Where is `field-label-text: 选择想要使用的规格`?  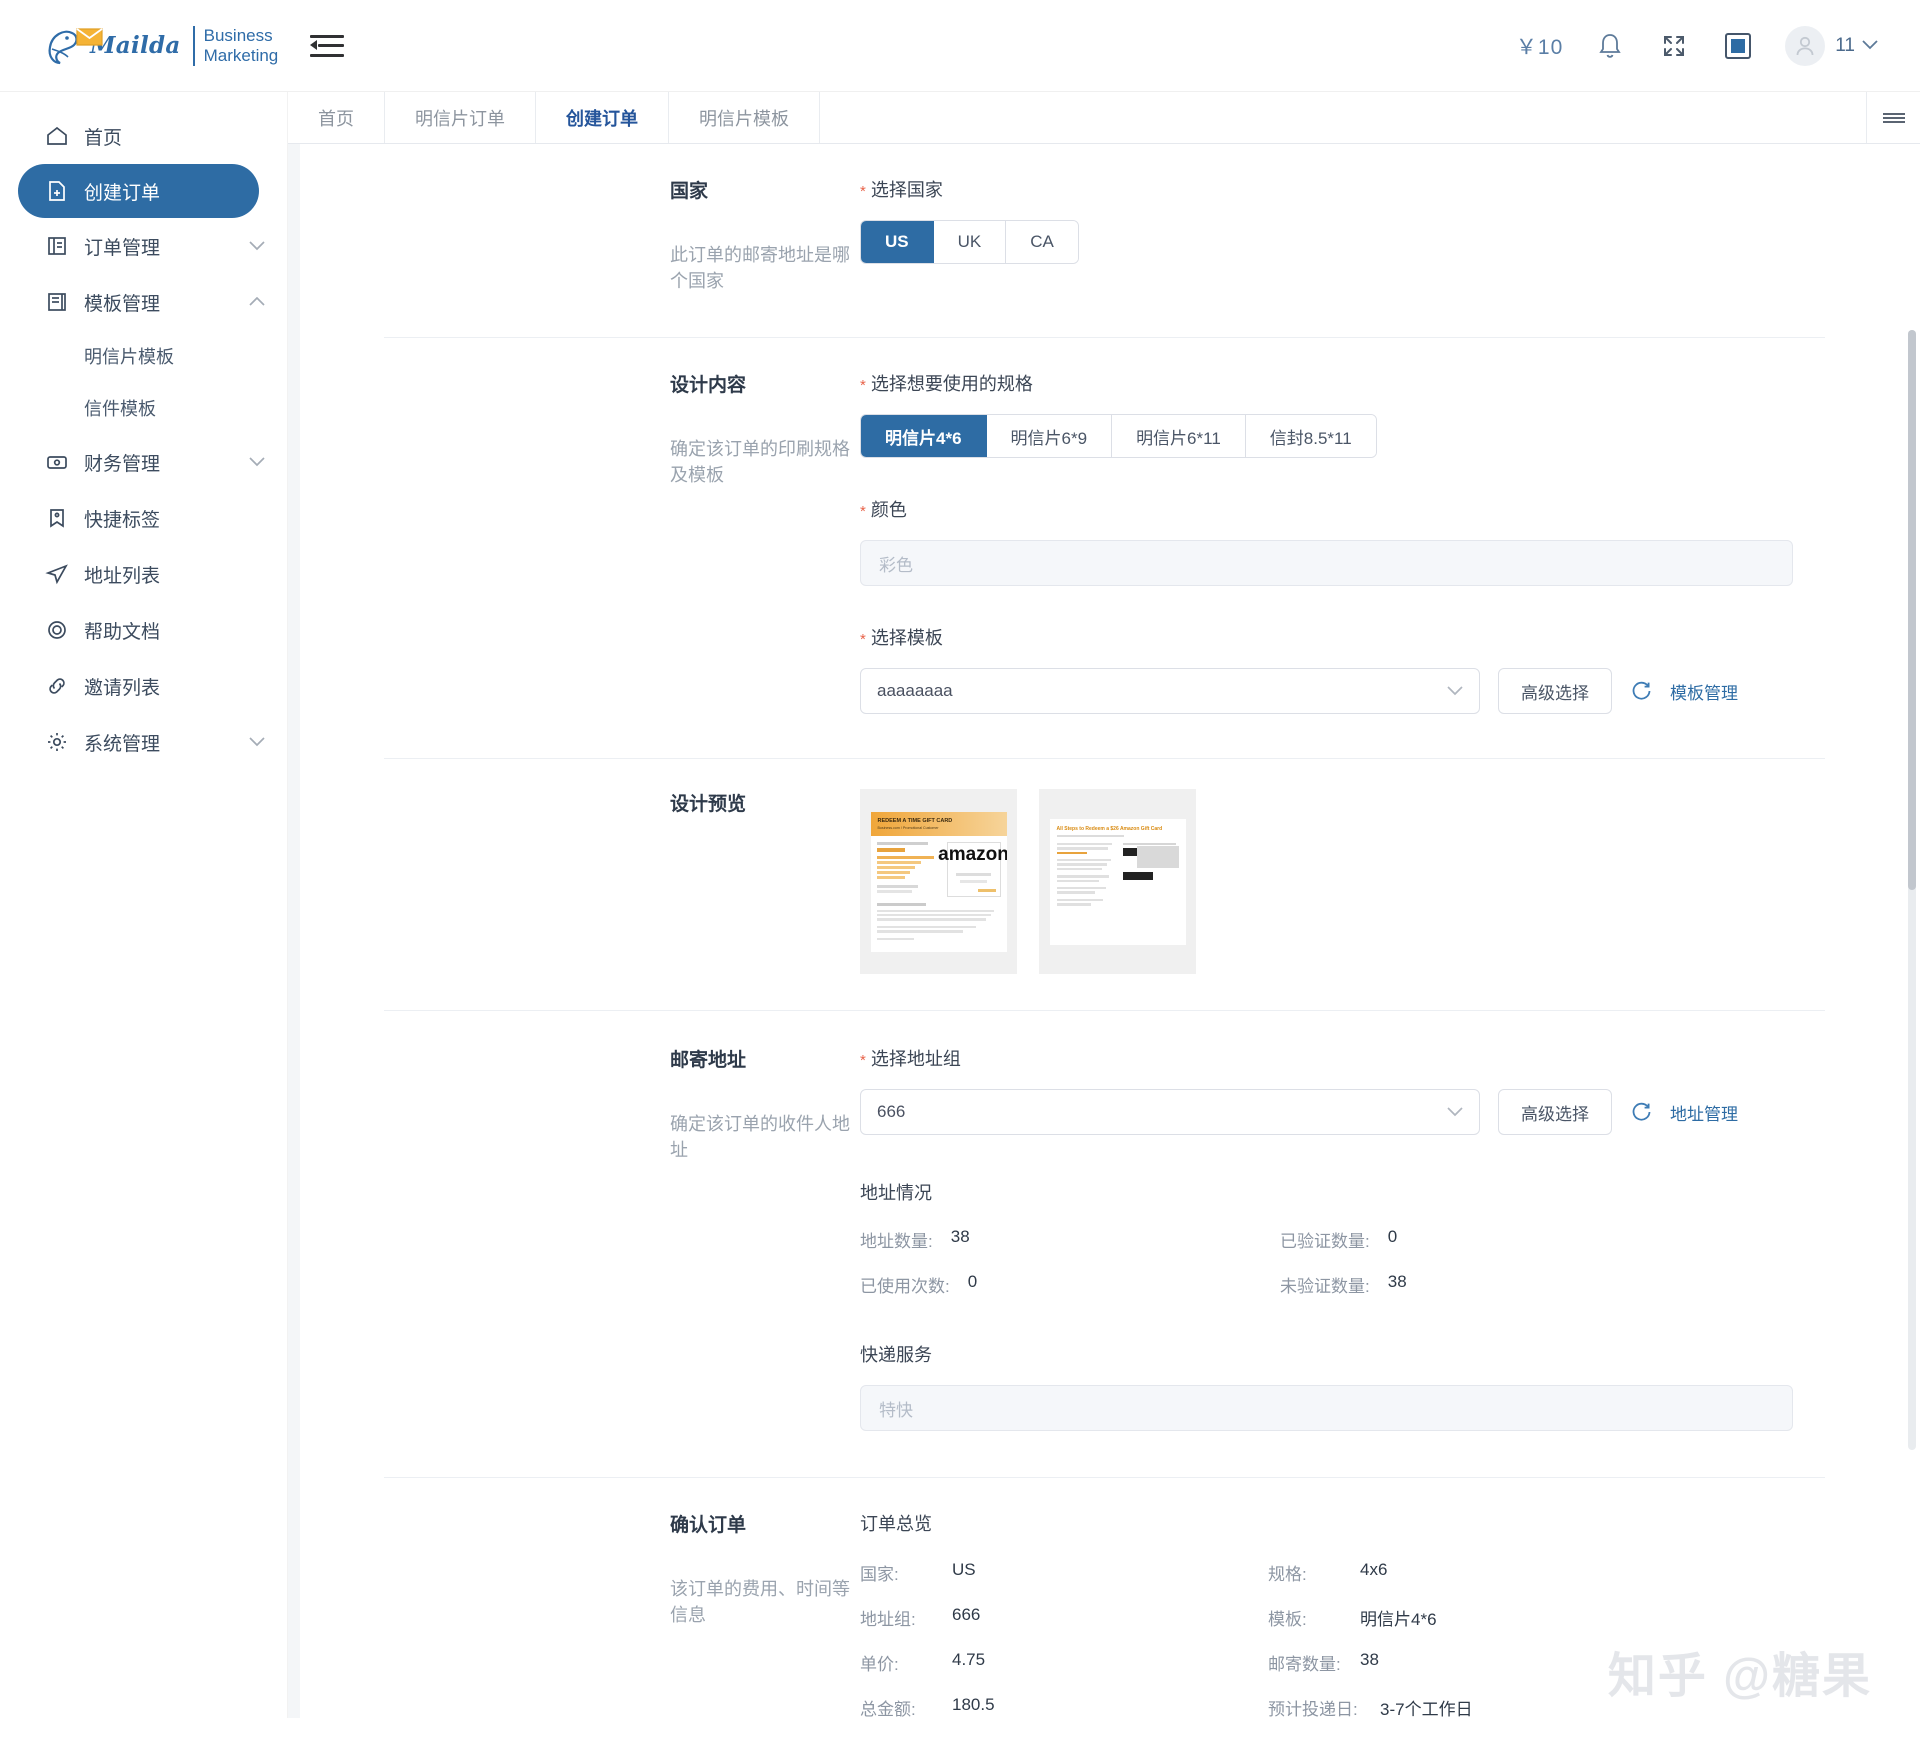 field-label-text: 选择想要使用的规格 is located at coordinates (951, 384).